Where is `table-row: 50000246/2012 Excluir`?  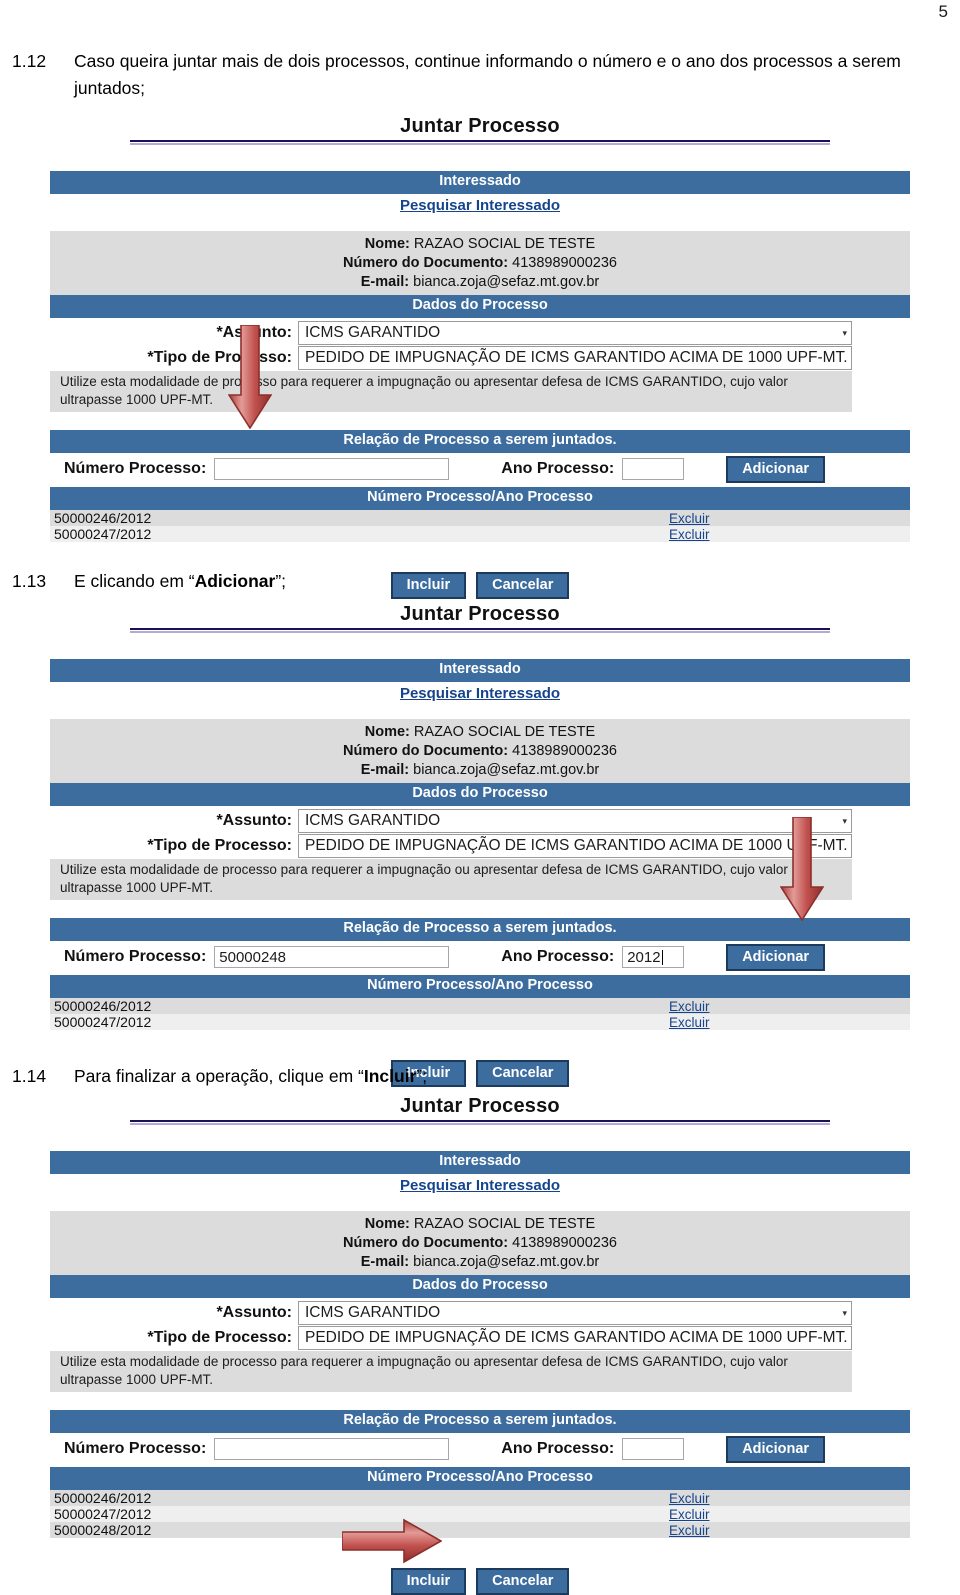
table-row: 50000246/2012 Excluir is located at coordinates (480, 1005).